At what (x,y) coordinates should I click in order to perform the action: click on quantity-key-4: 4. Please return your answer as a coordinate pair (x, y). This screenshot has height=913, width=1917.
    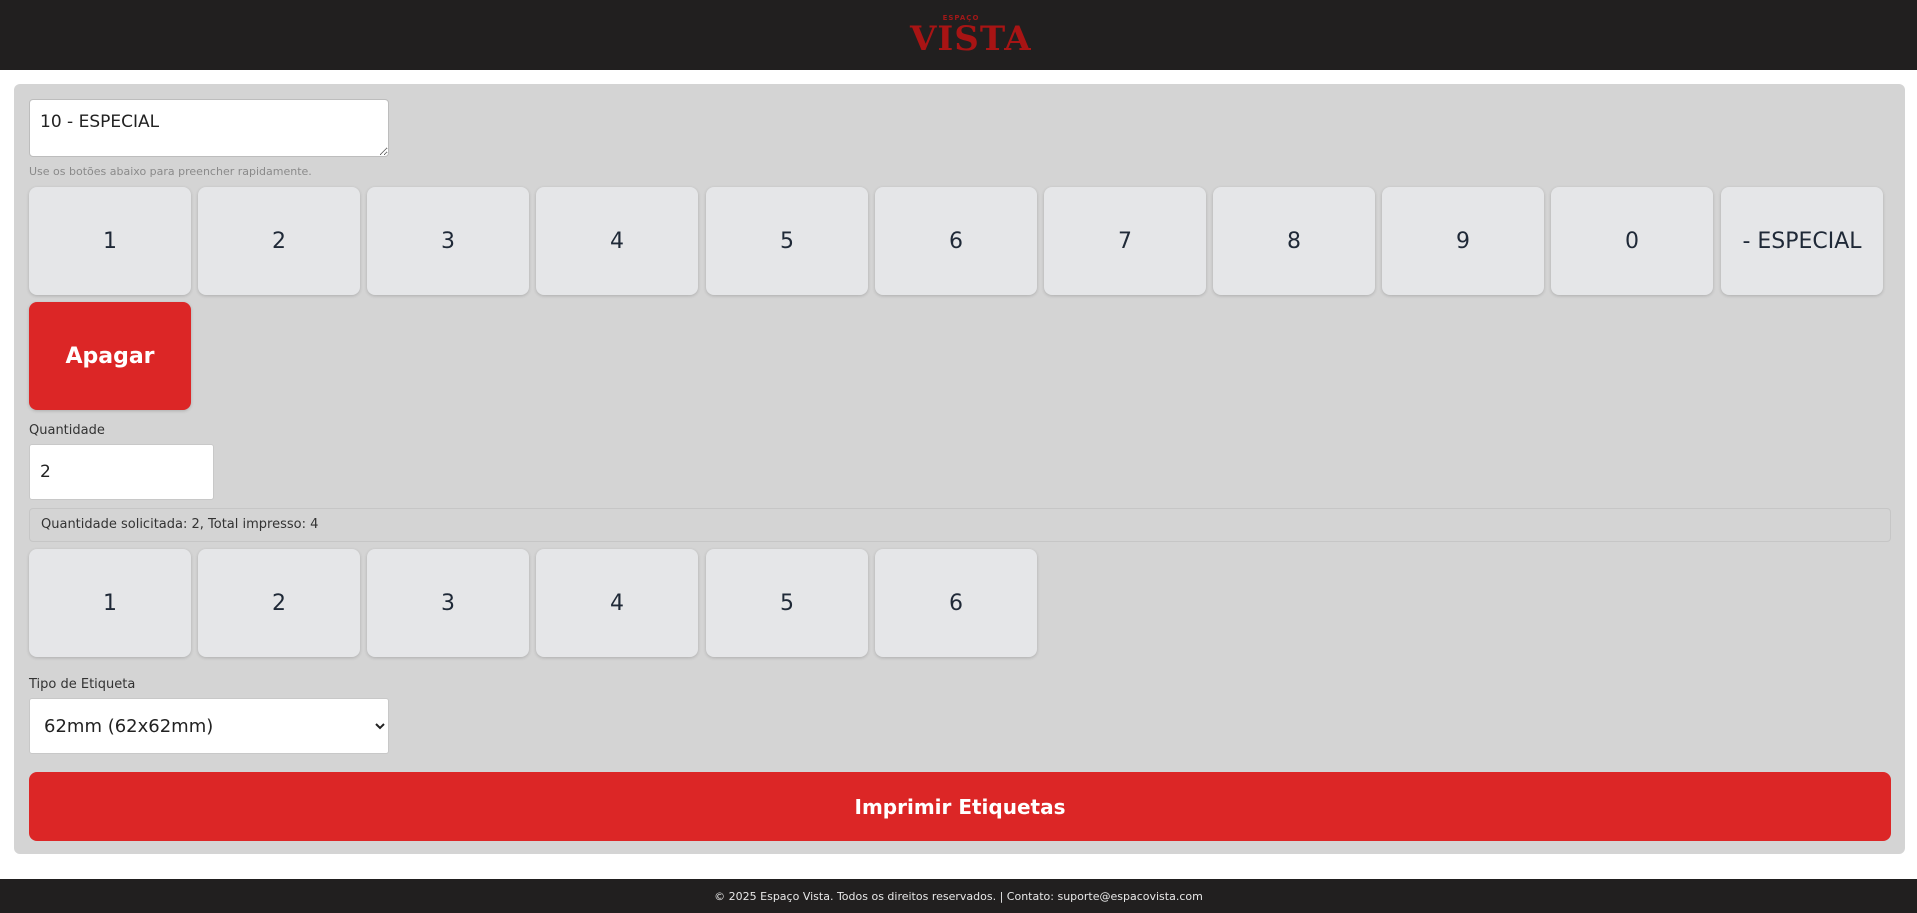
    Looking at the image, I should click on (617, 603).